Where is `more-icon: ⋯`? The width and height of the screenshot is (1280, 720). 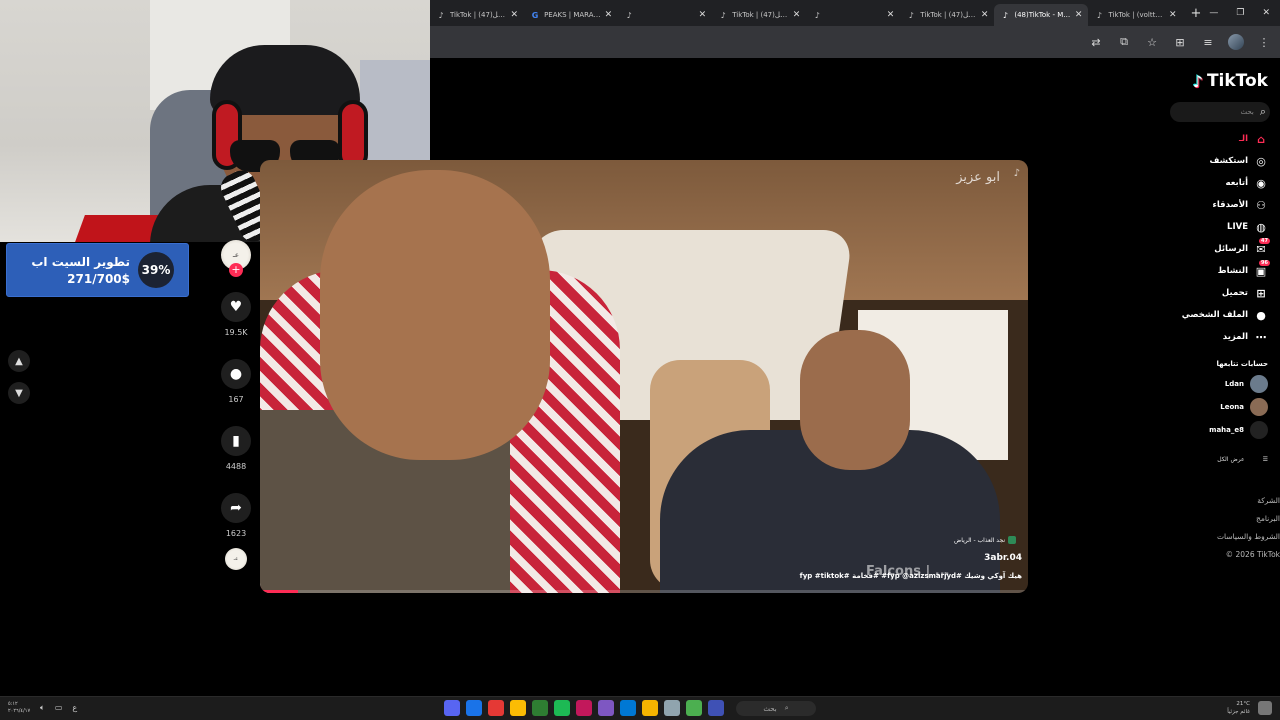
more-icon: ⋯ is located at coordinates (1261, 337).